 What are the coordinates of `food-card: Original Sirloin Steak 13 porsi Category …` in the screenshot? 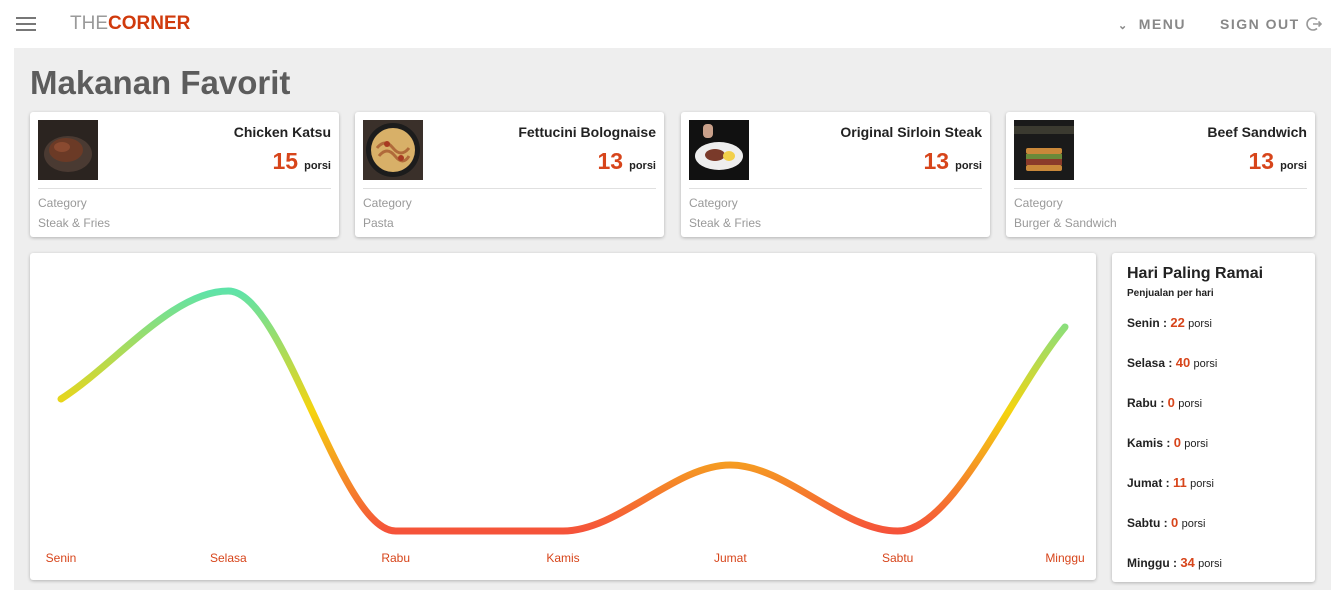 It's located at (835, 174).